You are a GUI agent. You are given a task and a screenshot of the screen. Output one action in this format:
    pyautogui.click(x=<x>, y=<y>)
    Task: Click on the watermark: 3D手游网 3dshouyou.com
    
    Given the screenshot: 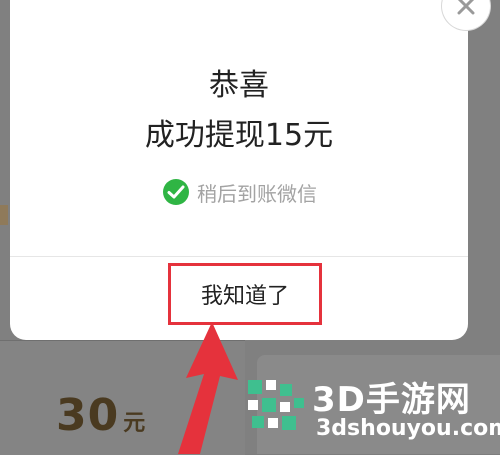 What is the action you would take?
    pyautogui.click(x=370, y=412)
    